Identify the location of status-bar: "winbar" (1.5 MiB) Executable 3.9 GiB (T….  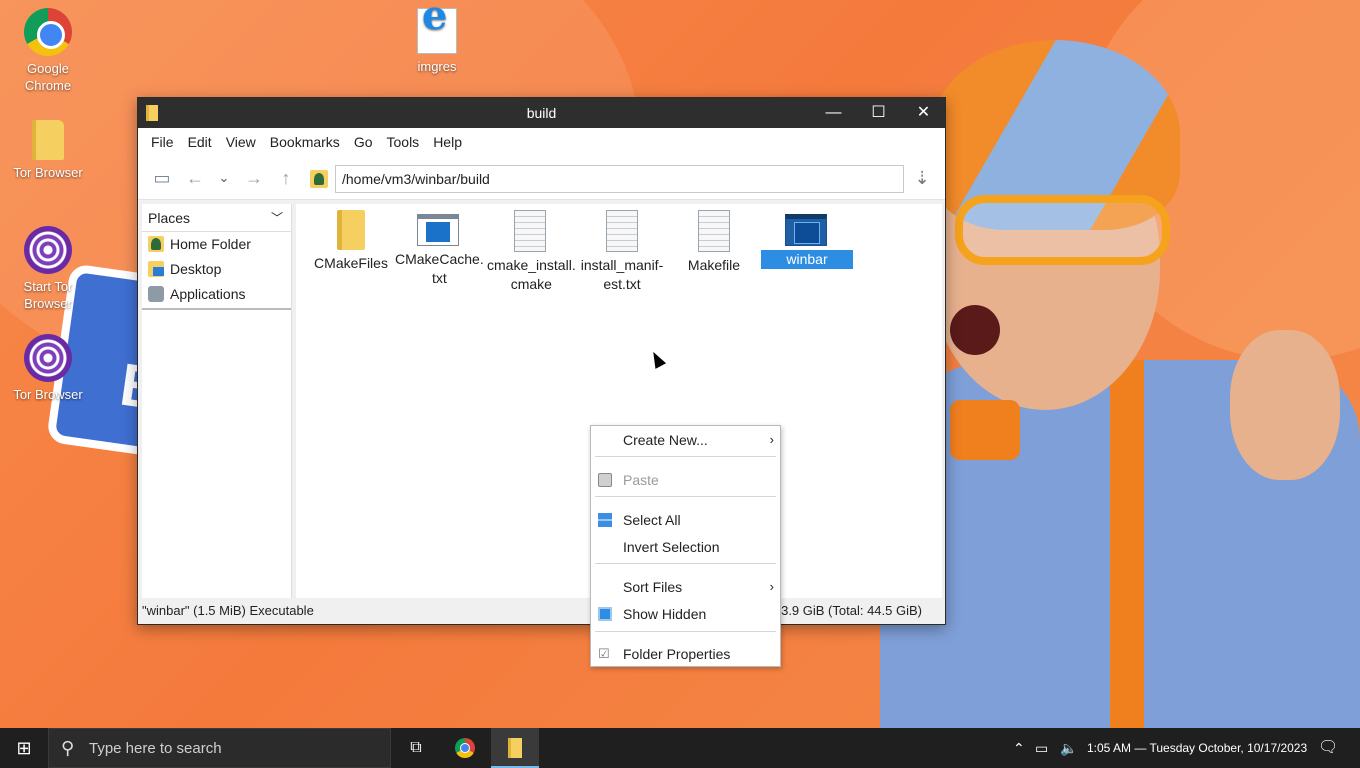
(542, 611).